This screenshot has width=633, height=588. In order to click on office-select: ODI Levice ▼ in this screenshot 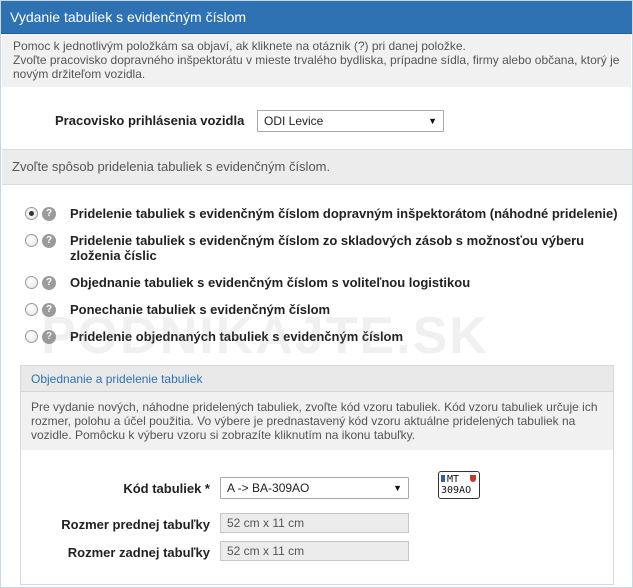, I will do `click(350, 121)`.